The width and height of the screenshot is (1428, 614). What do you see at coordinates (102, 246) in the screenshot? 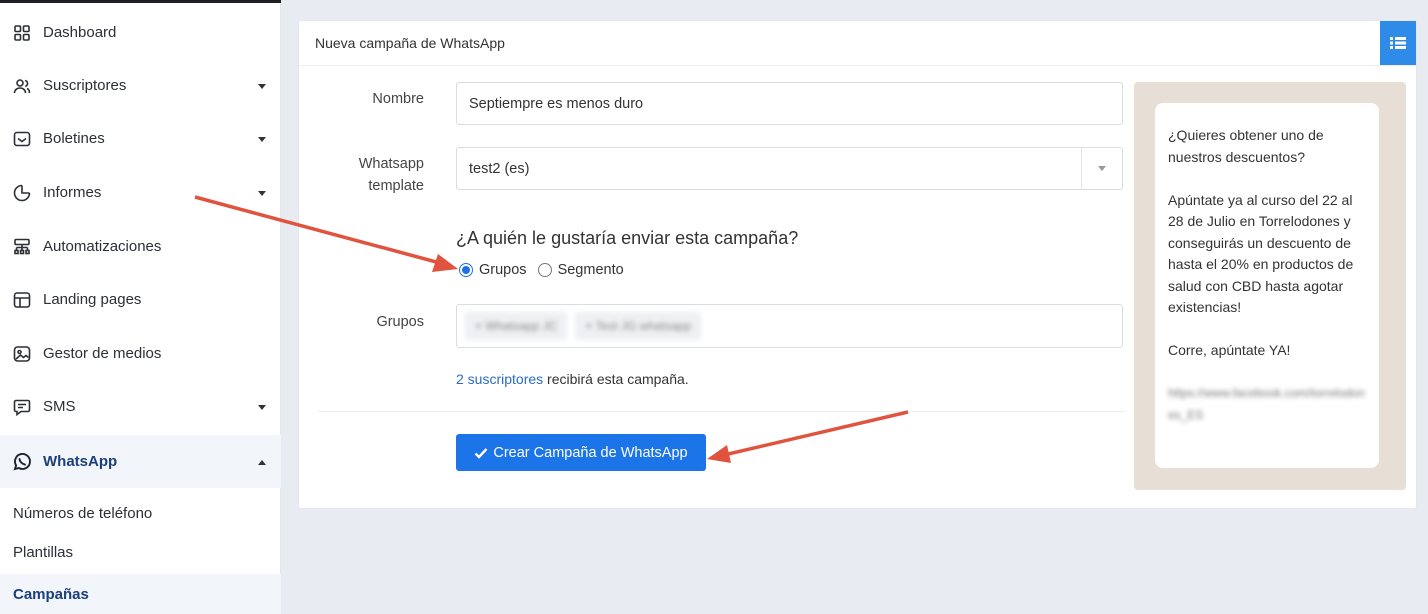
I see `sidebar-item-label: Automatizaciones` at bounding box center [102, 246].